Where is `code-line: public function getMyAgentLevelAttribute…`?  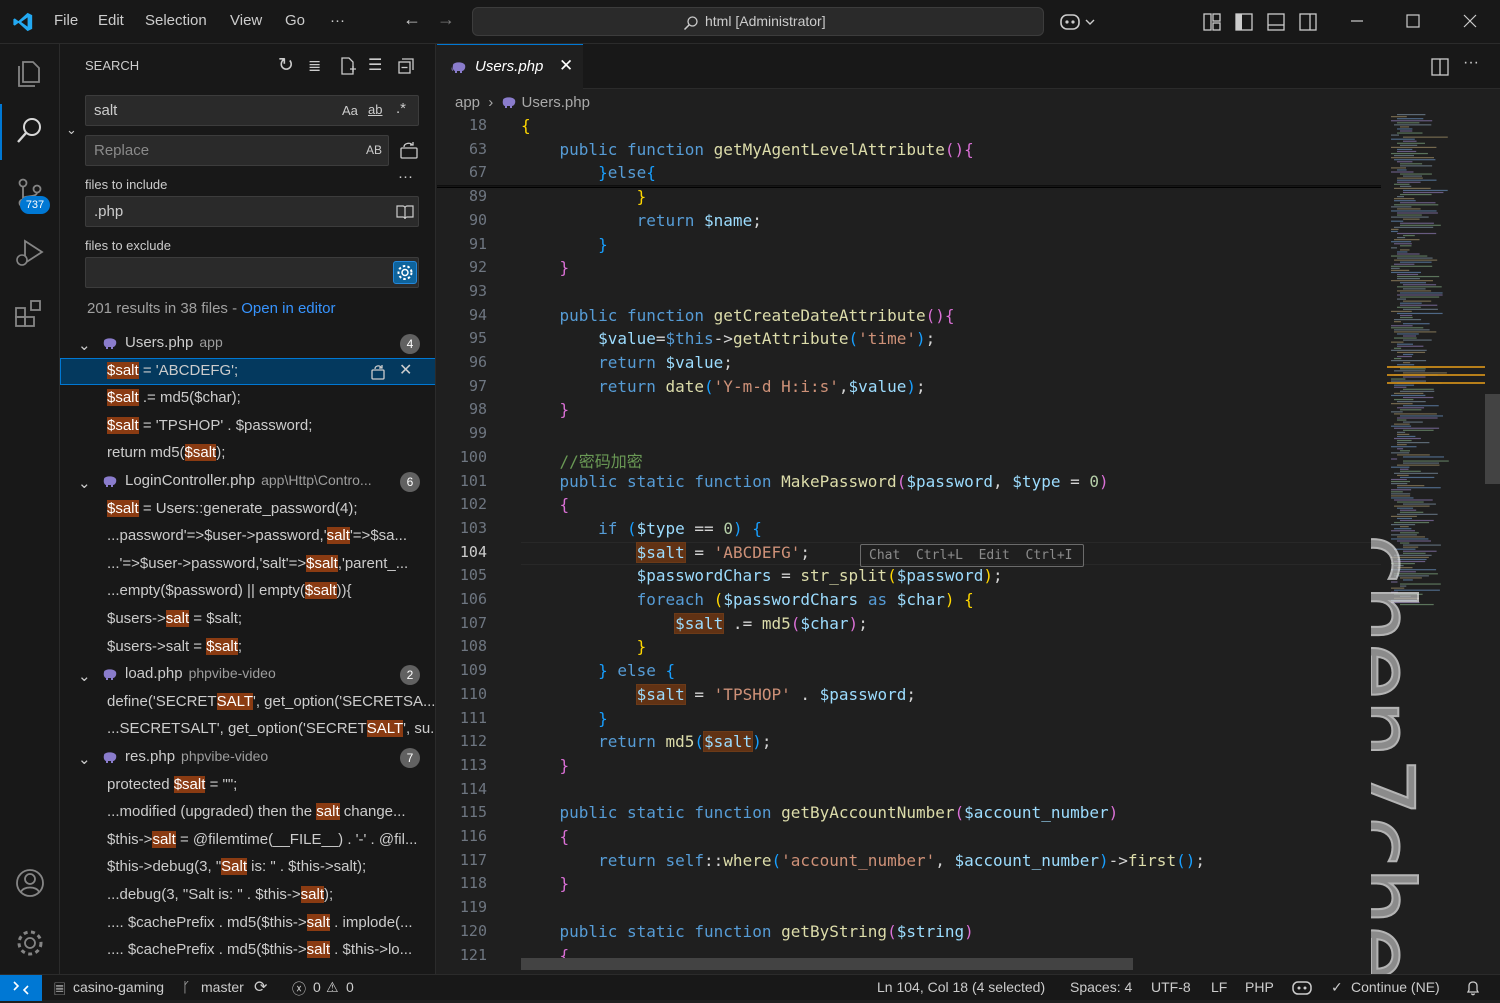
code-line: public function getMyAgentLevelAttribute… is located at coordinates (747, 149).